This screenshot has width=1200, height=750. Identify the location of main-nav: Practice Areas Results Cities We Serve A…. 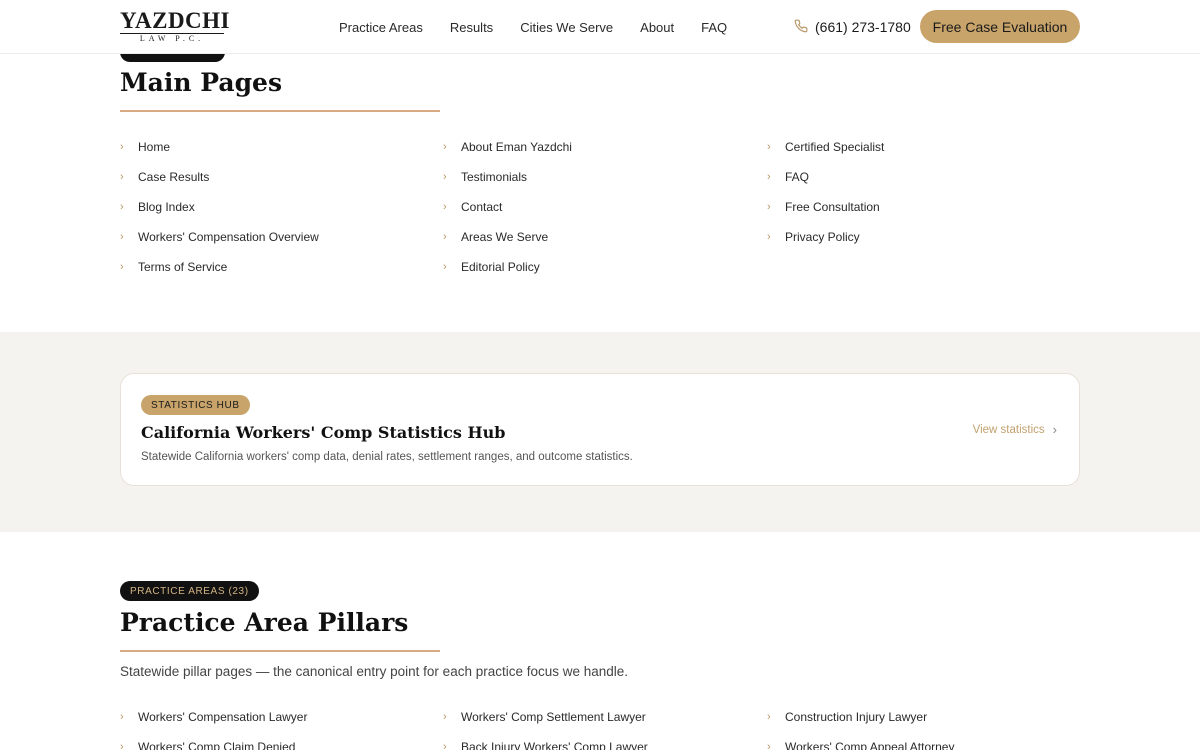
(546, 27).